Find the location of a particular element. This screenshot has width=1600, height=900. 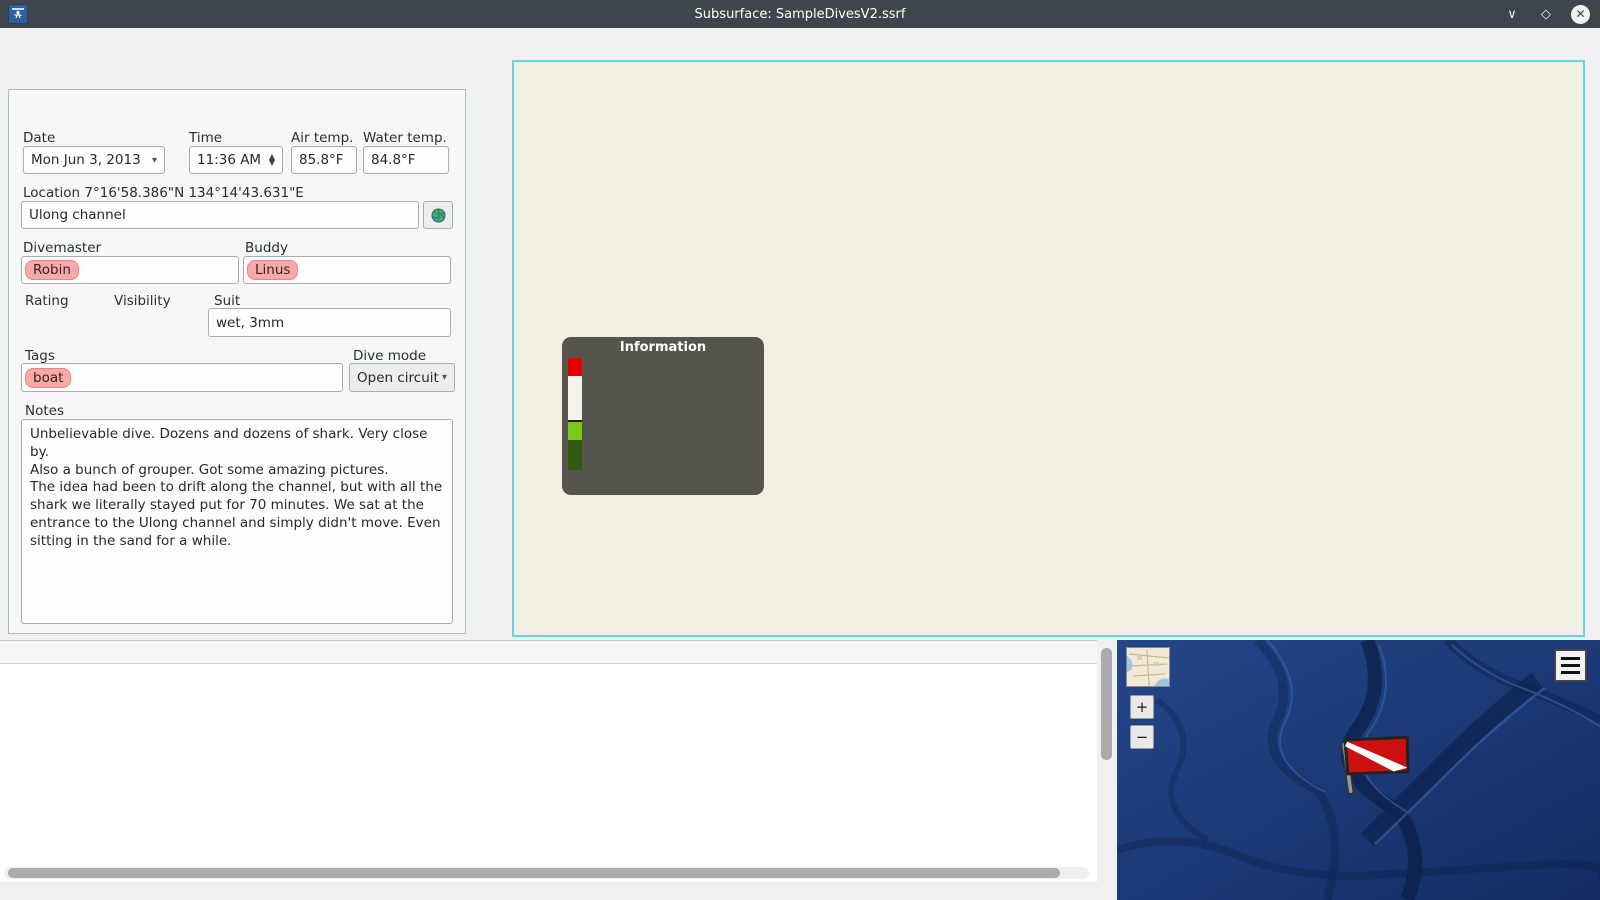

visibility-label: Visibility is located at coordinates (142, 301).